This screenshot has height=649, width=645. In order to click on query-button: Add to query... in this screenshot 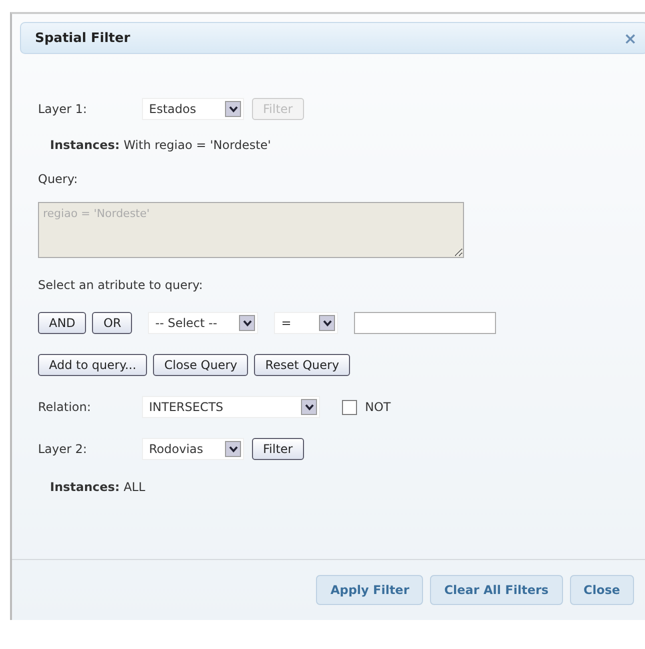, I will do `click(93, 365)`.